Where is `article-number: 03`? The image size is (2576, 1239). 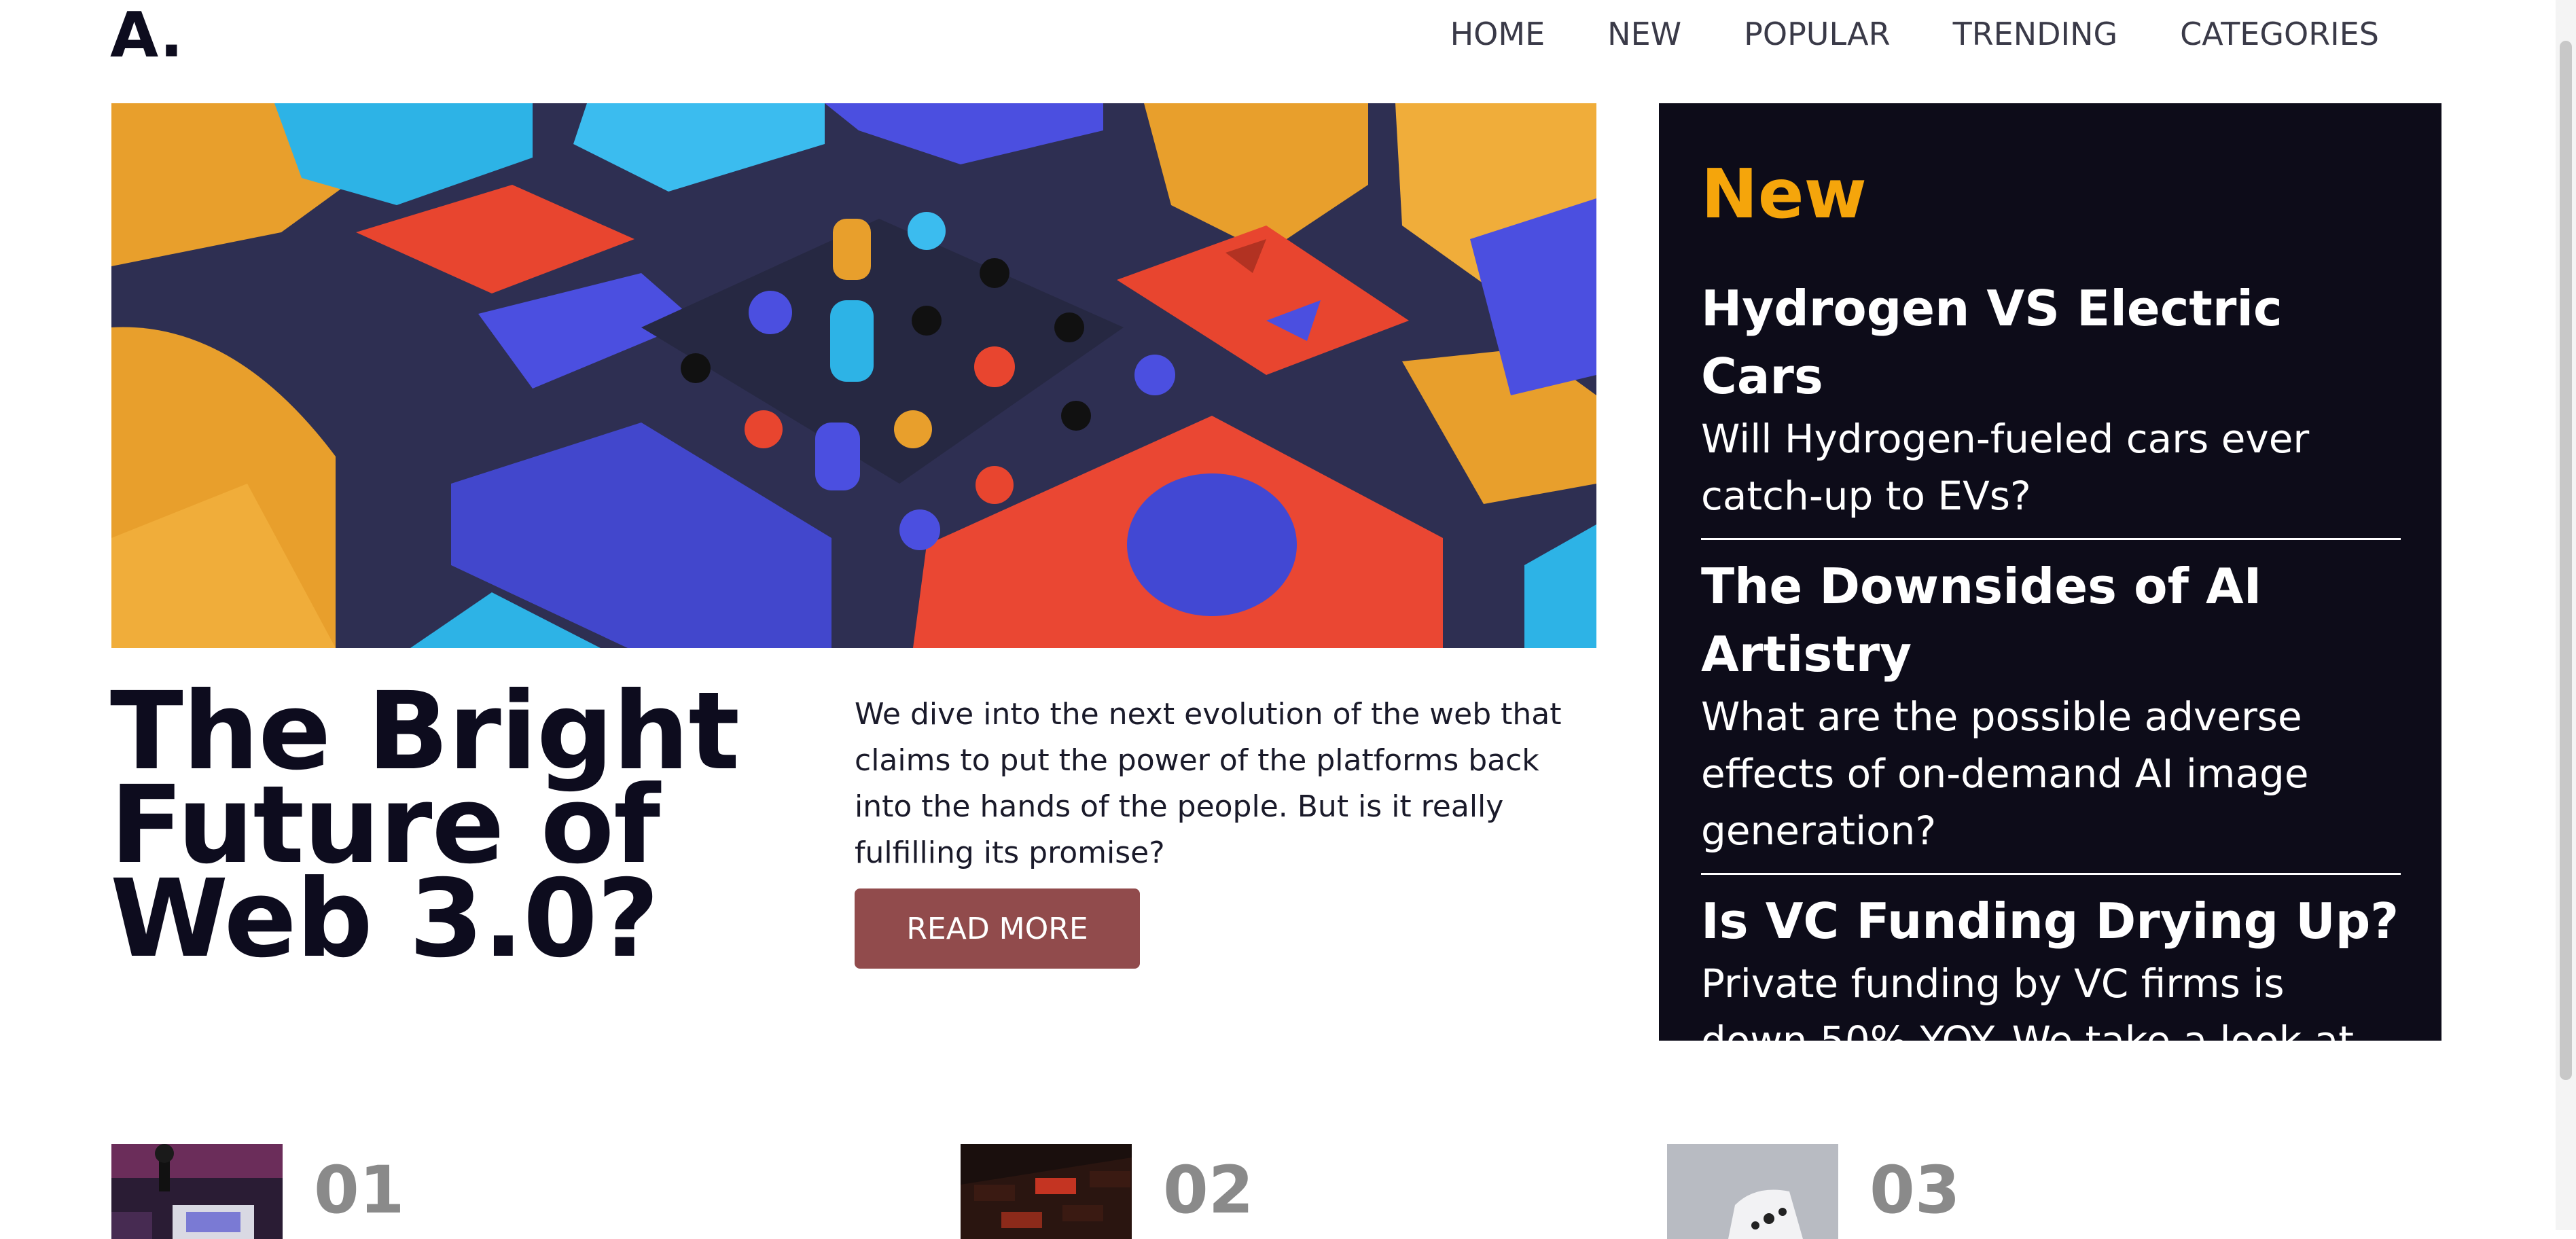 article-number: 03 is located at coordinates (1915, 1190).